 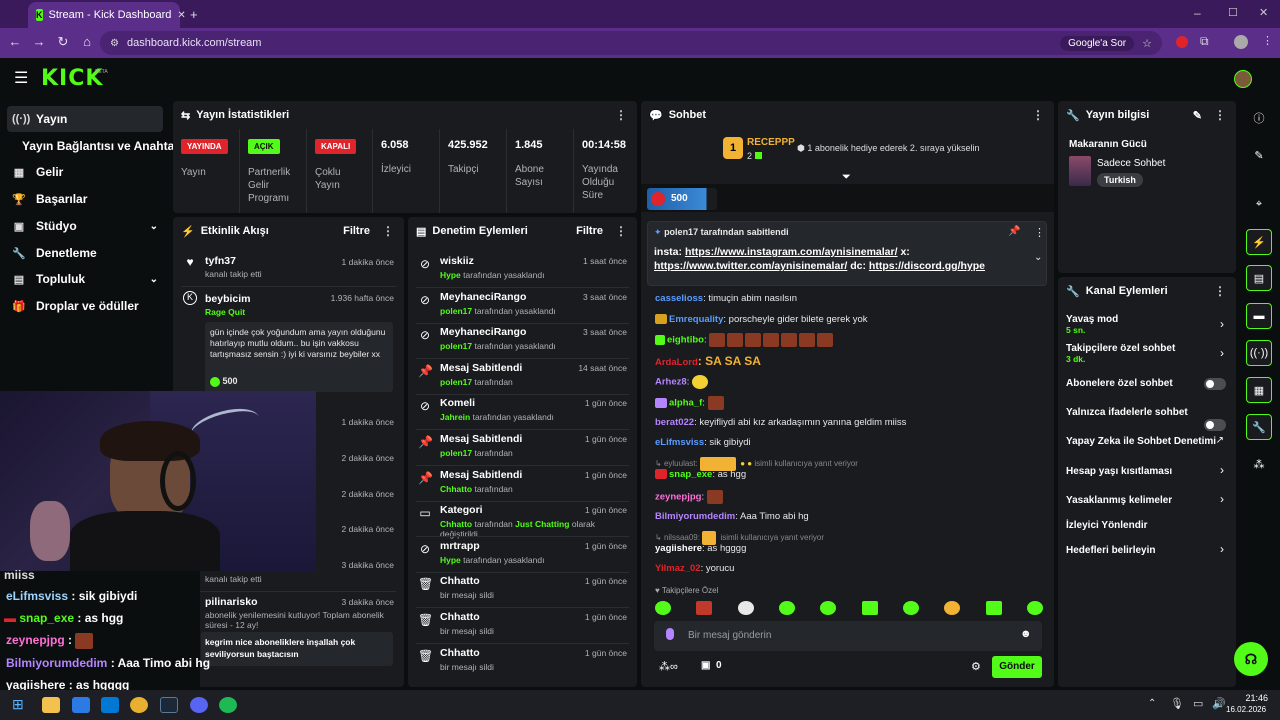 What do you see at coordinates (1141, 441) in the screenshot?
I see `ai-moderation-setting: Yapay Zeka ile Sohbet Denetimi` at bounding box center [1141, 441].